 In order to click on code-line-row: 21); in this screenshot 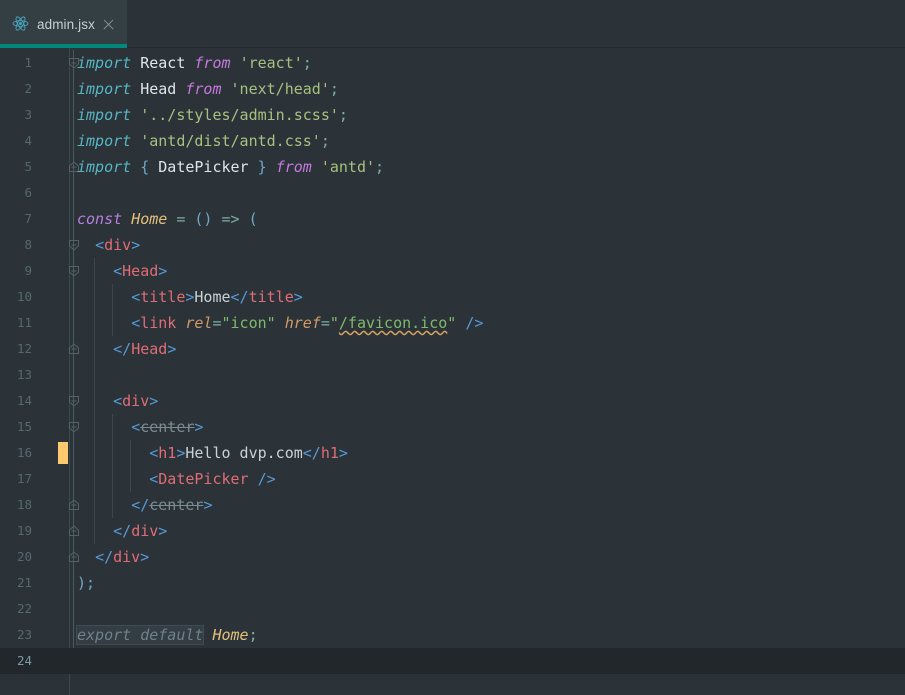, I will do `click(452, 583)`.